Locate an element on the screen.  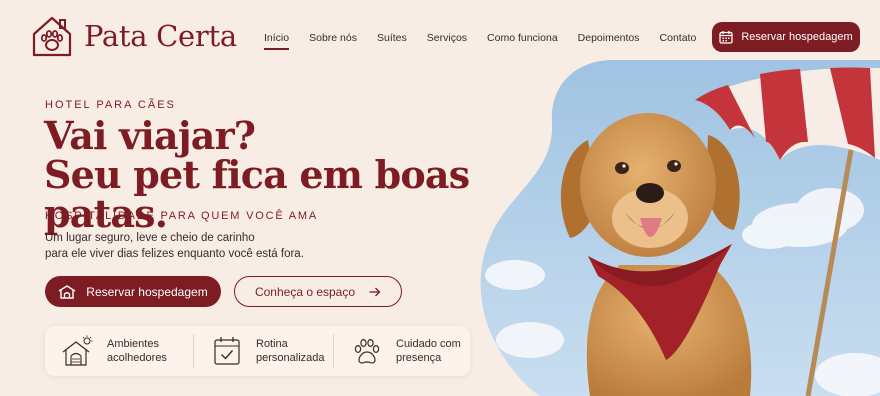
explore-space-button: Conheça o espaço is located at coordinates (318, 291).